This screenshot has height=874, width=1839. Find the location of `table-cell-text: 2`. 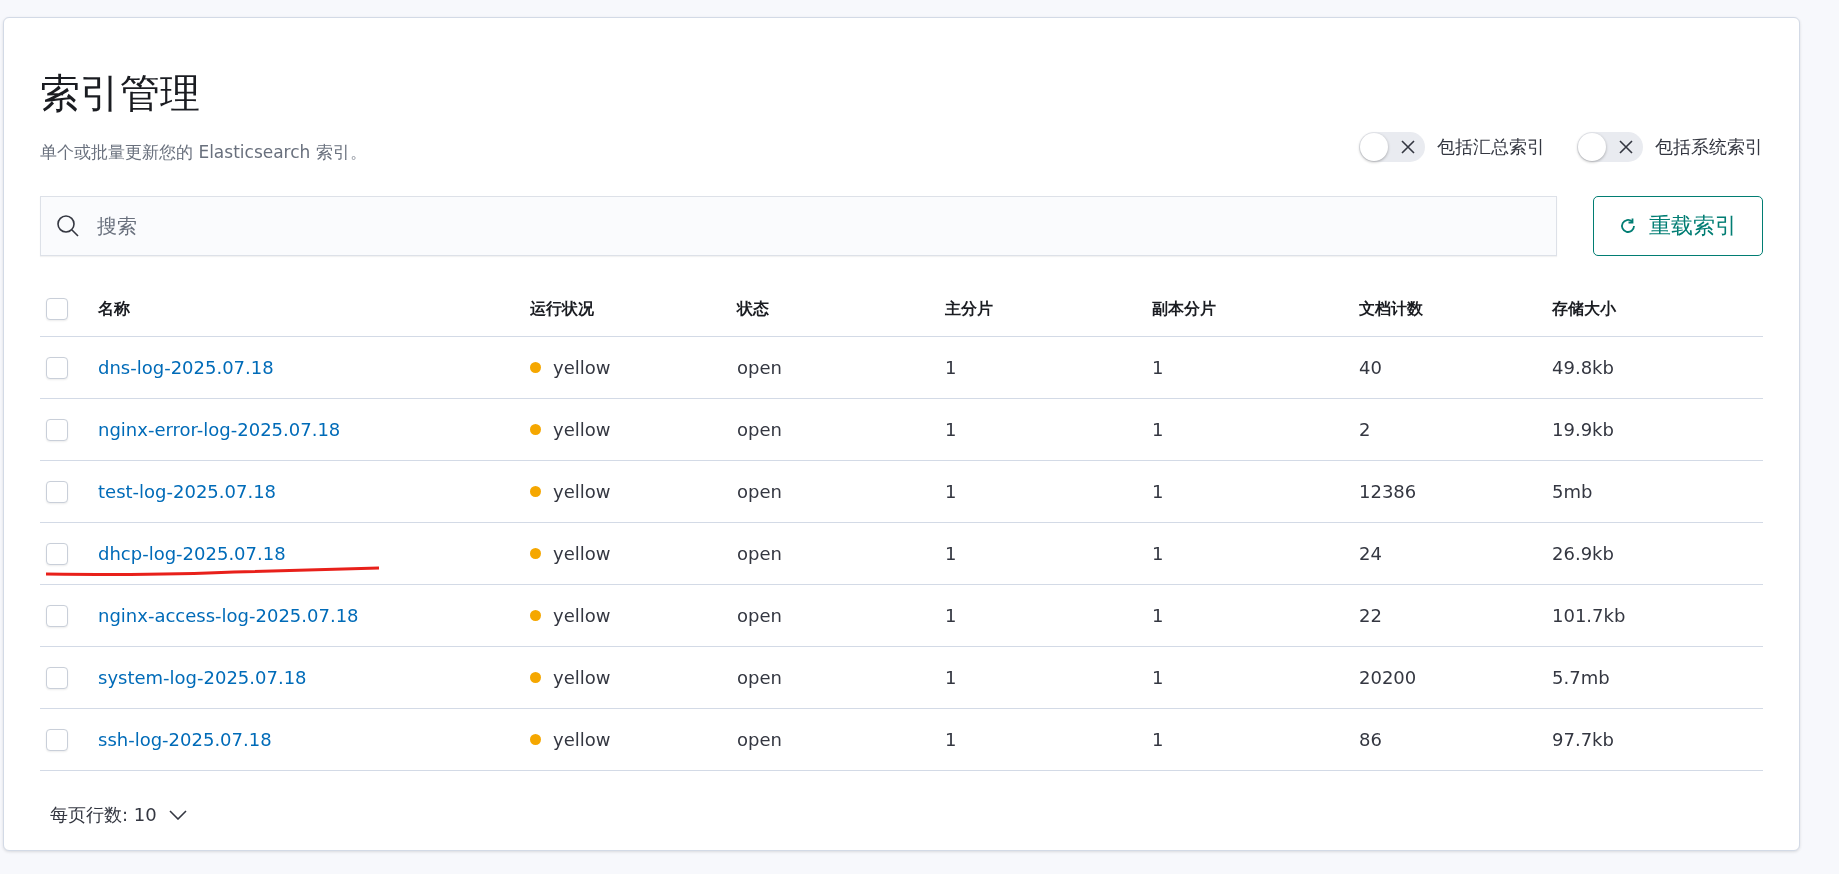

table-cell-text: 2 is located at coordinates (1365, 429).